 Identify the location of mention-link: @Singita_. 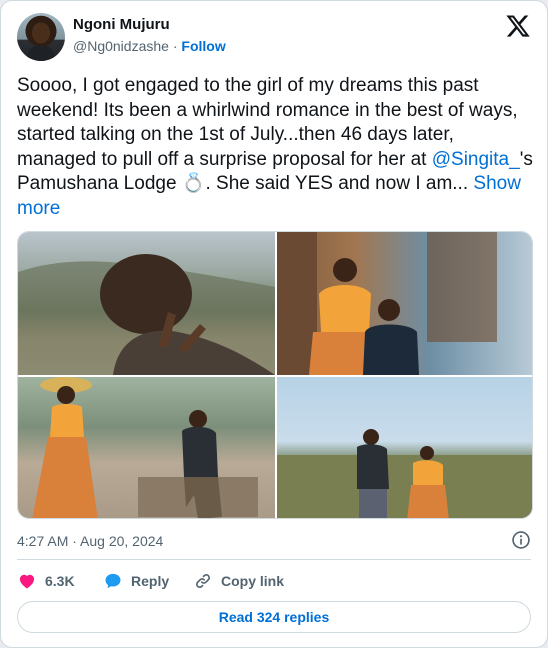
(476, 159).